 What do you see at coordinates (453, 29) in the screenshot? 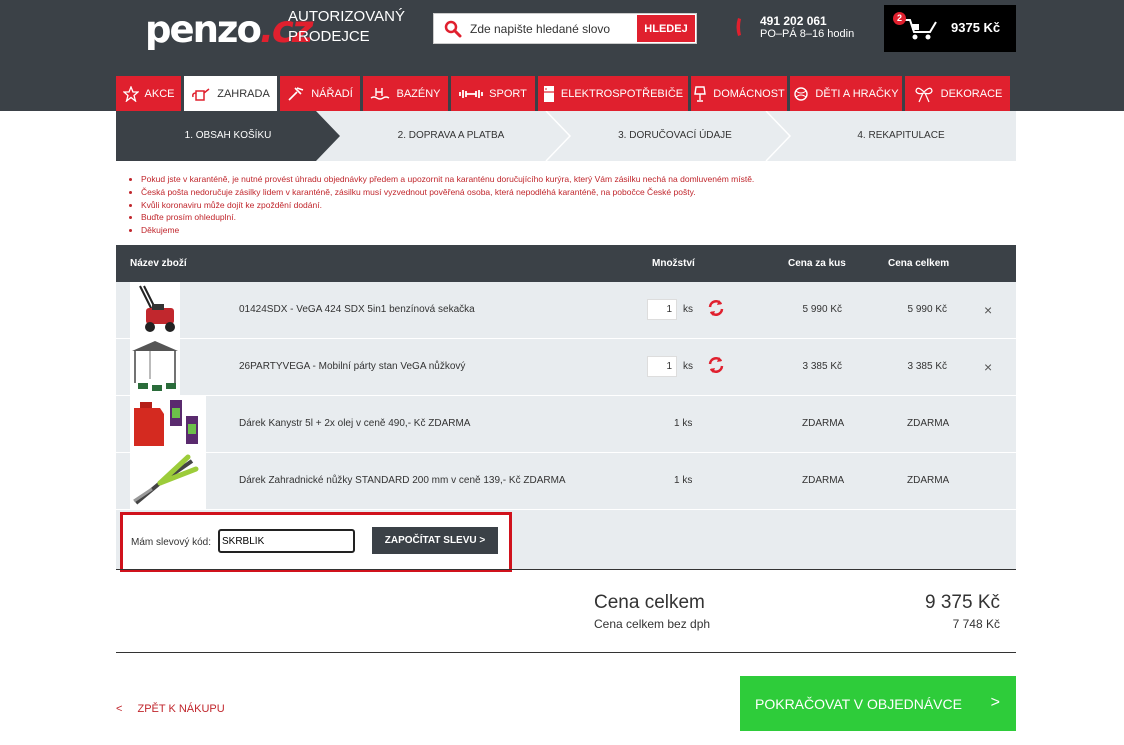
I see `search-icon` at bounding box center [453, 29].